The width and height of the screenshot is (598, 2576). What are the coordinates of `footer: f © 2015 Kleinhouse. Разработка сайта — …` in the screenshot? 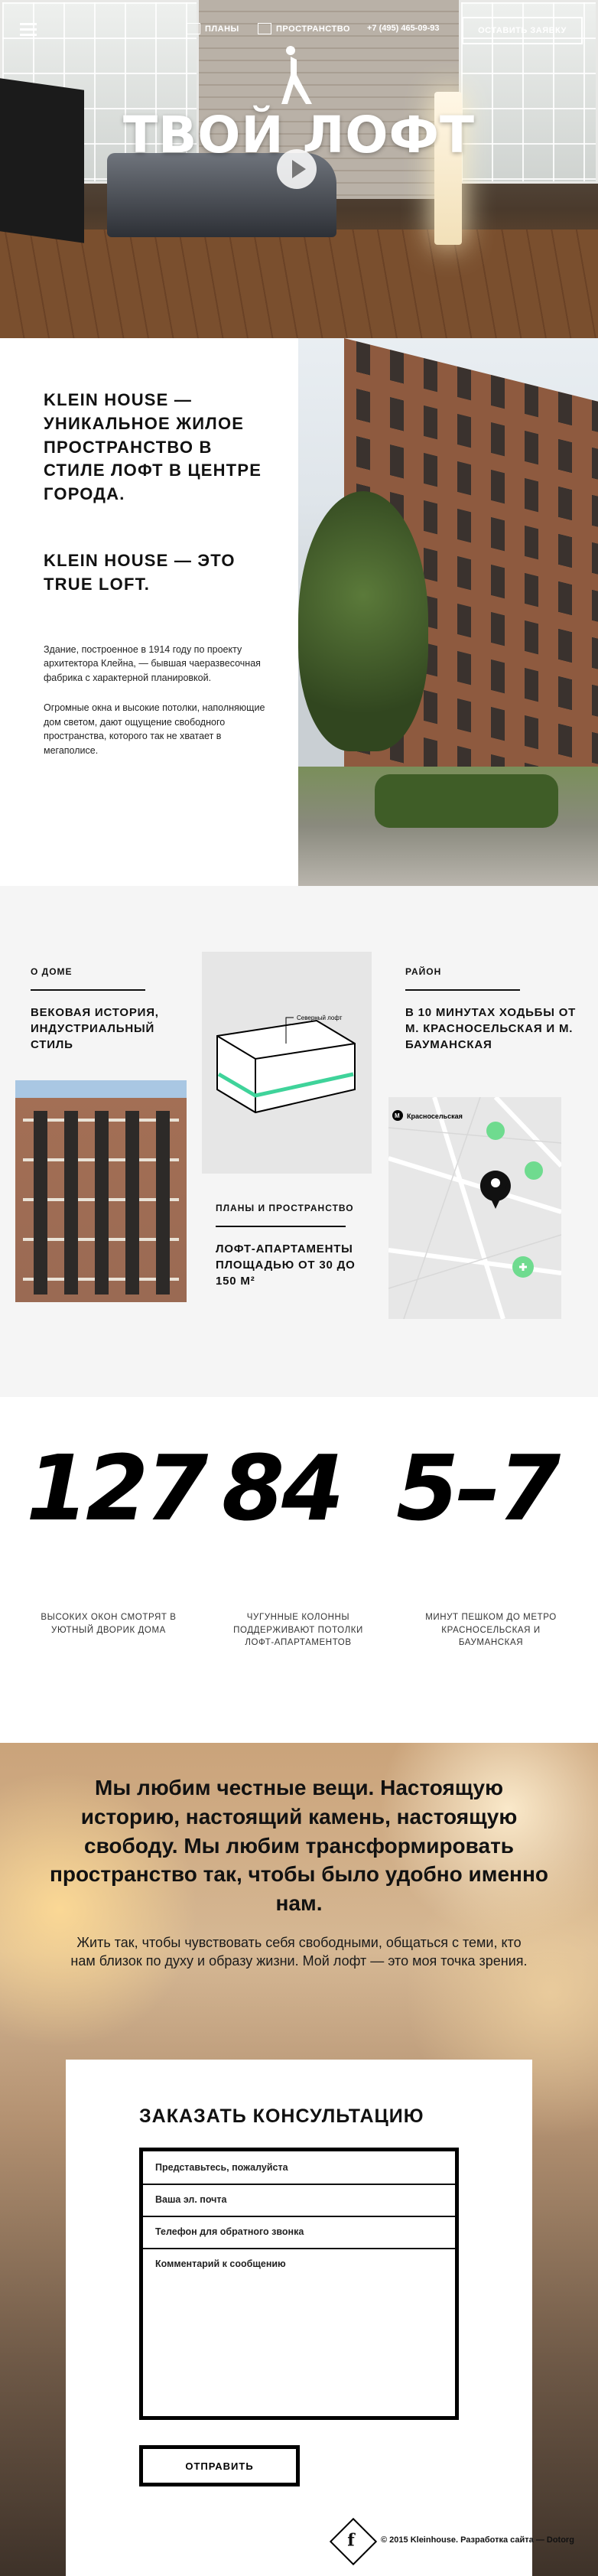 It's located at (463, 2544).